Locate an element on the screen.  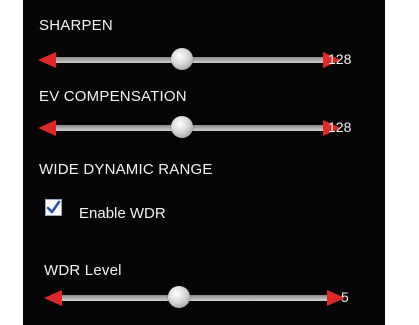
enable-wdr-checkbox is located at coordinates (53, 207).